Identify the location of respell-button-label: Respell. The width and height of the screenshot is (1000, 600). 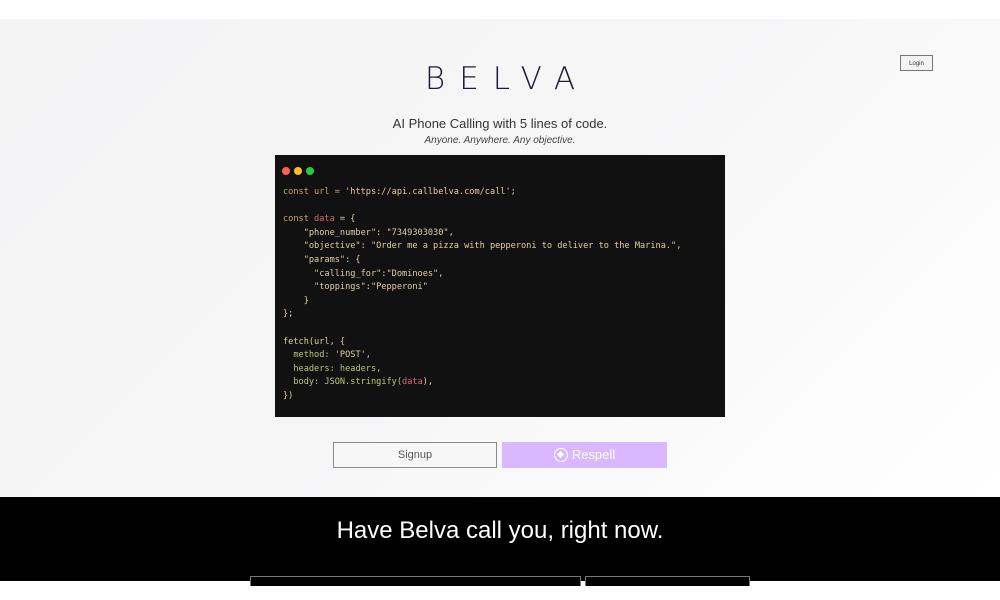
(593, 454).